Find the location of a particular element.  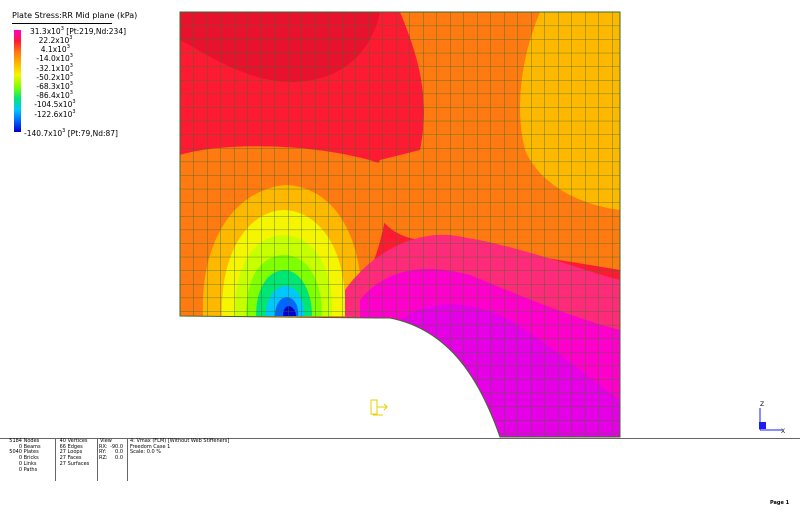

legend-level-label: -104.5x103 is located at coordinates (55, 104).